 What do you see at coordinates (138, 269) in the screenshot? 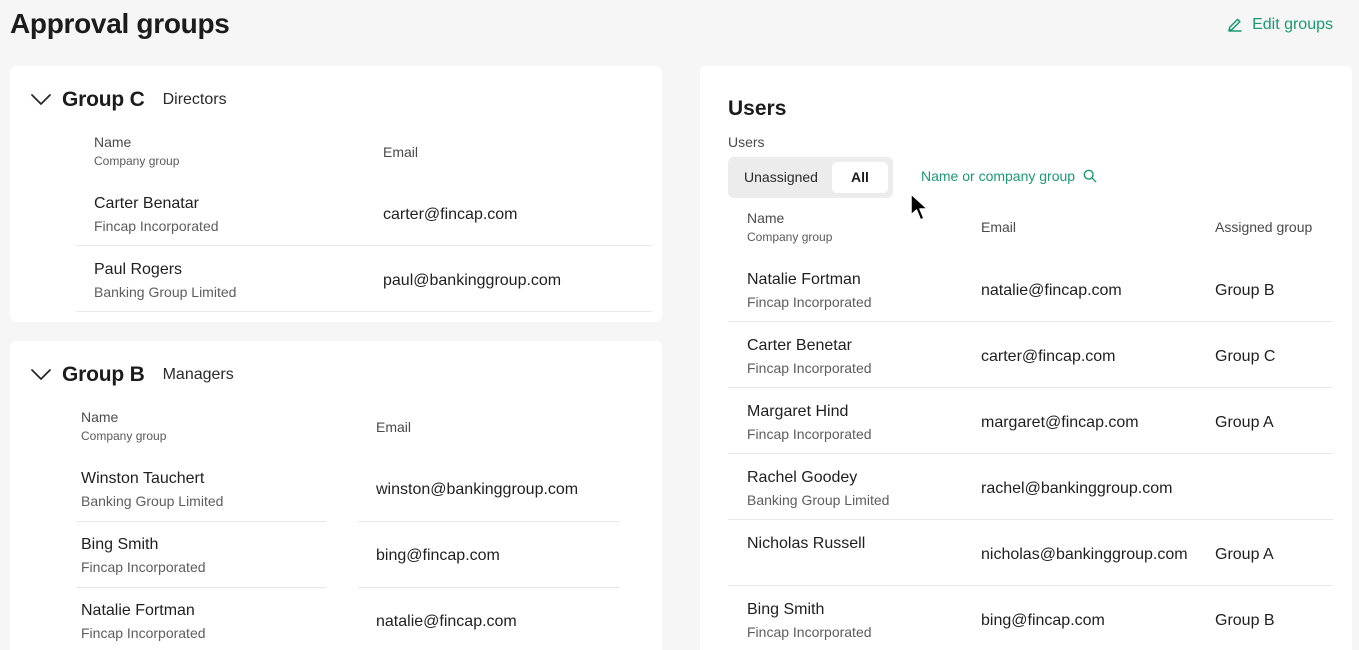
I see `member-name: Paul Rogers` at bounding box center [138, 269].